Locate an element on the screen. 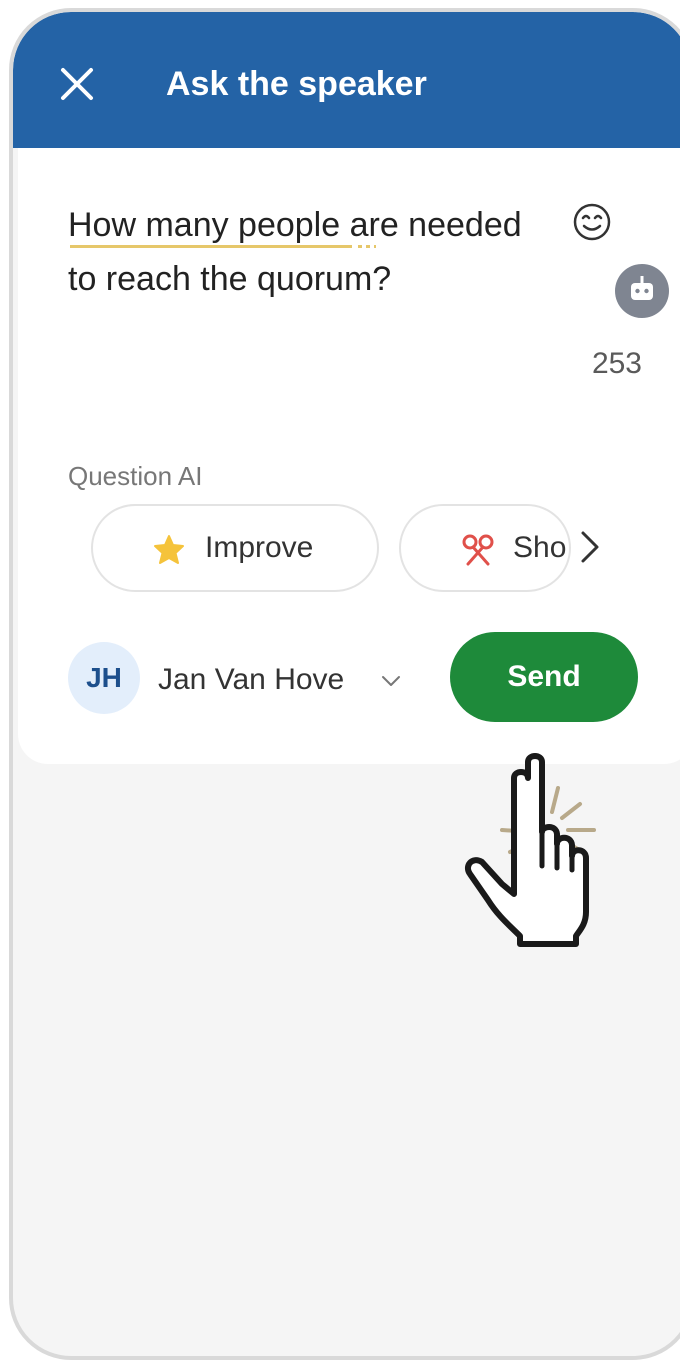  question-line-1: How many people are needed is located at coordinates (295, 225).